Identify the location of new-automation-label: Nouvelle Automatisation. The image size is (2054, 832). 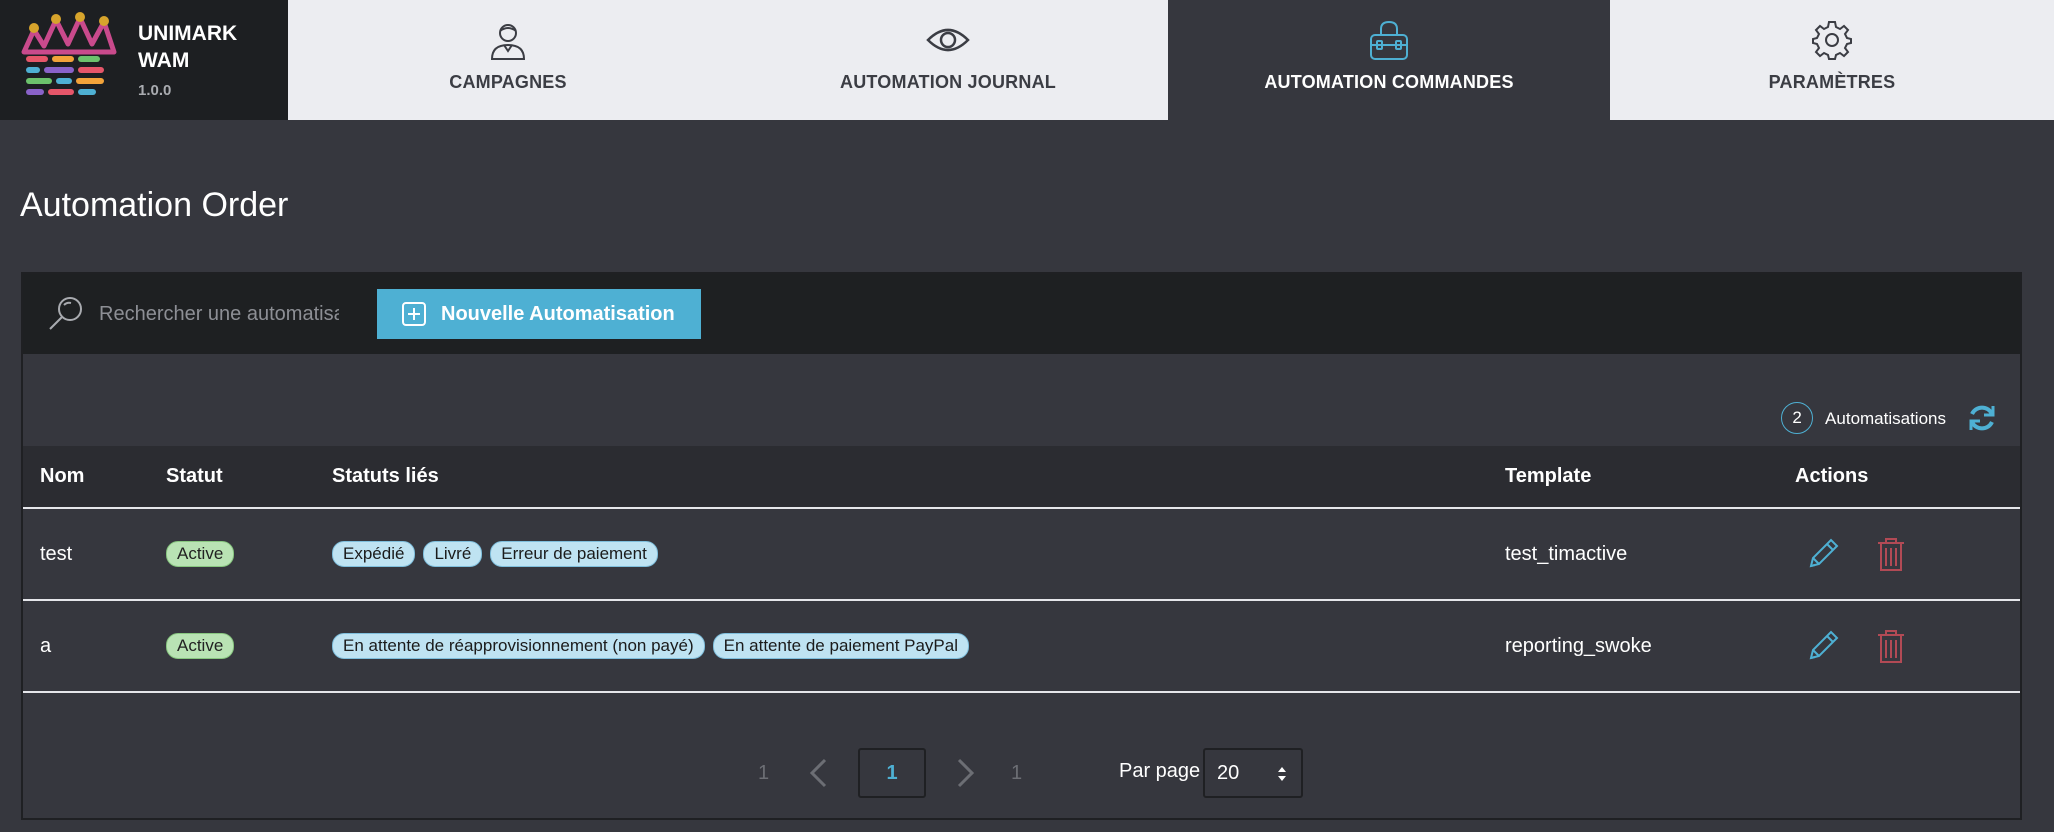
(558, 313).